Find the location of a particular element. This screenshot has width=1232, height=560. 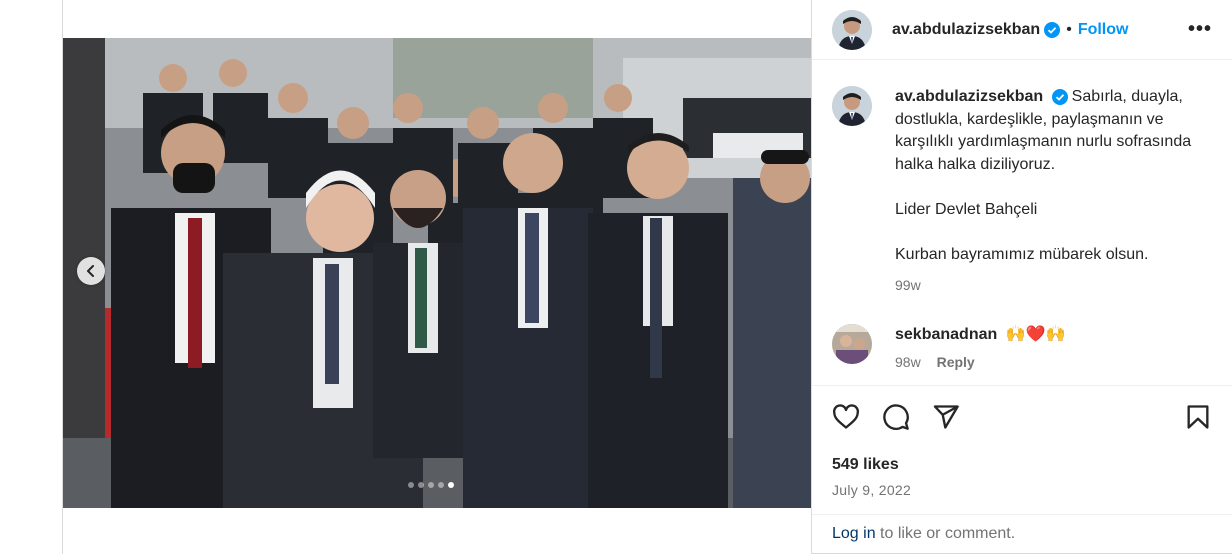

caption-username: av.abdulazizsekban is located at coordinates (969, 96).